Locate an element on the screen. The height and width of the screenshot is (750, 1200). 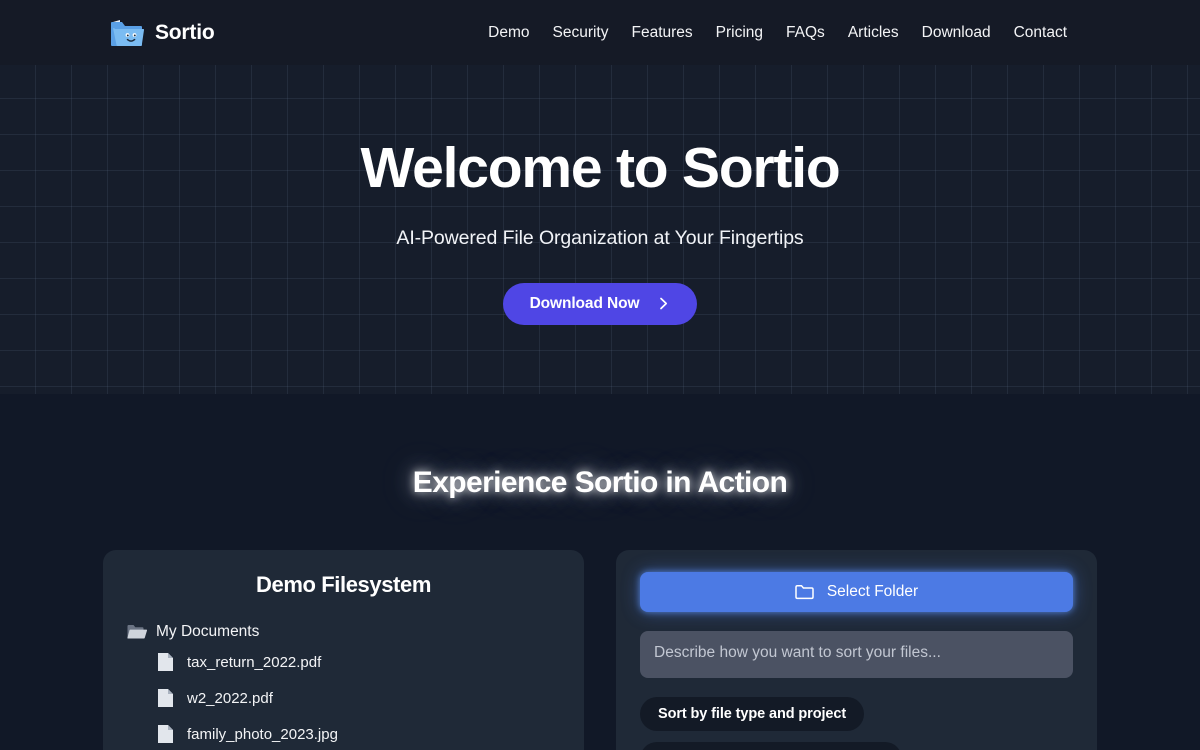
page-title: Welcome to Sortio is located at coordinates (600, 168).